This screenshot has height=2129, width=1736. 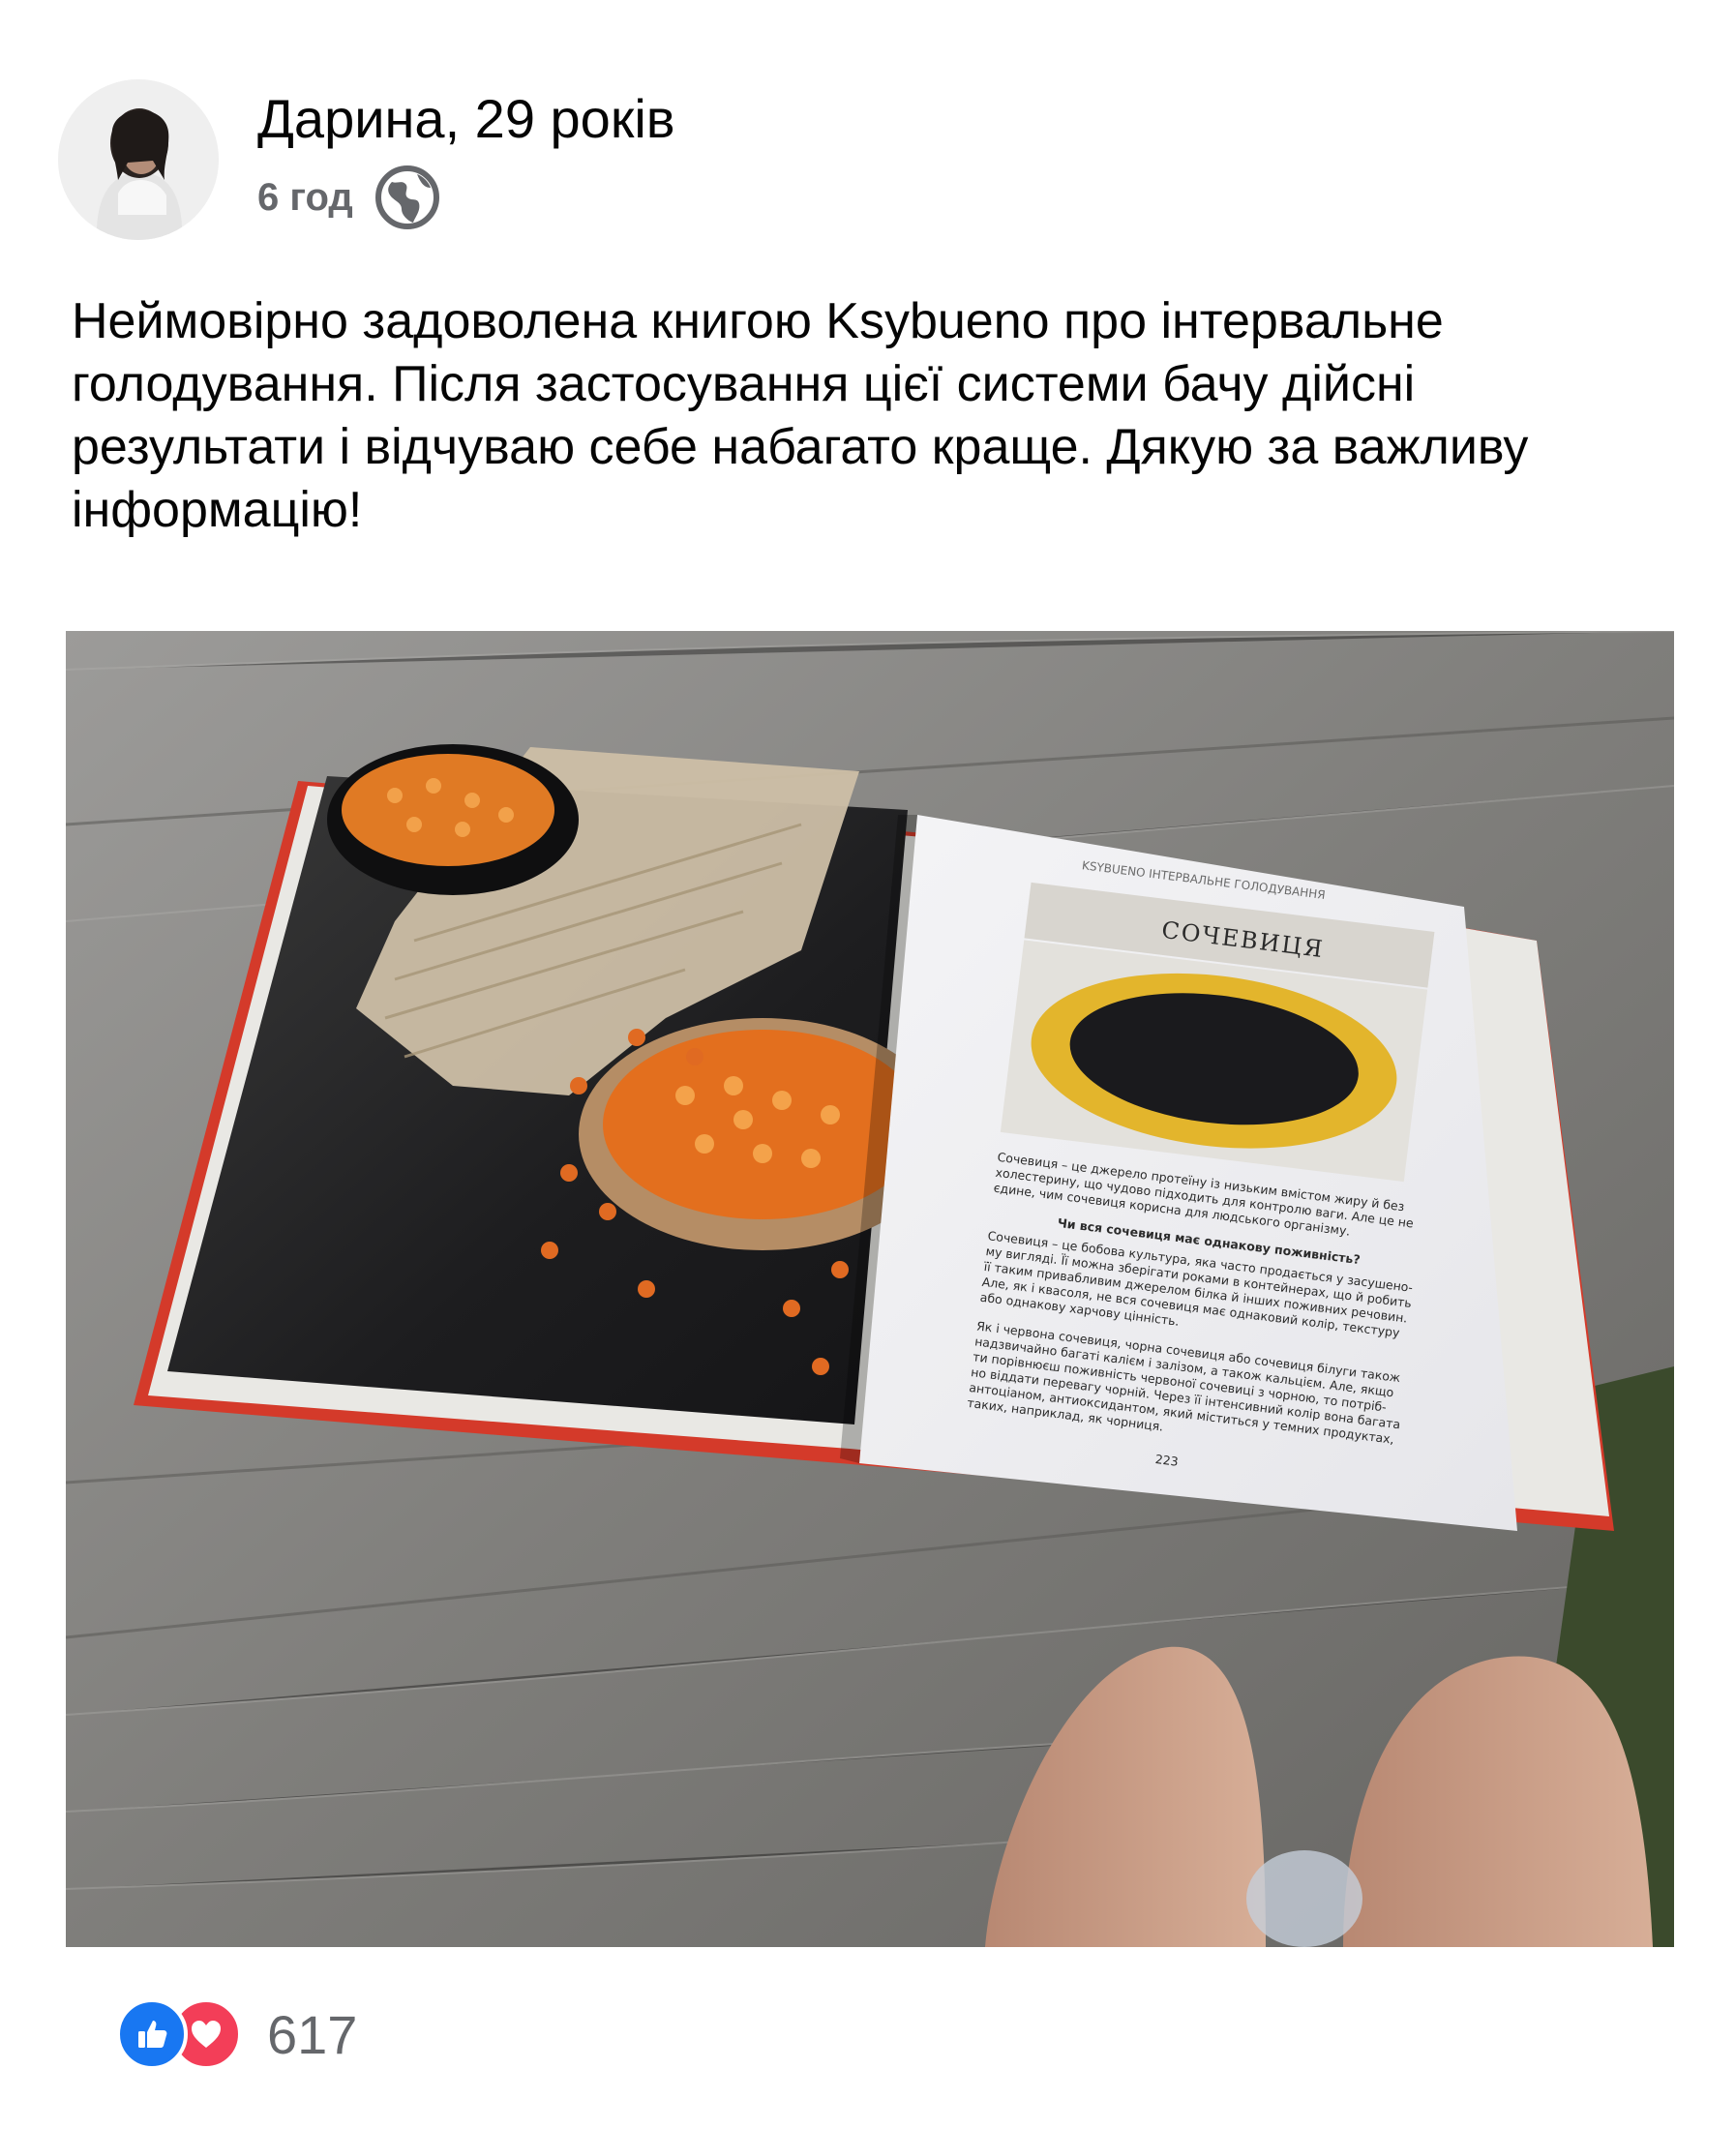 I want to click on reactions-bar: 617, so click(x=236, y=2034).